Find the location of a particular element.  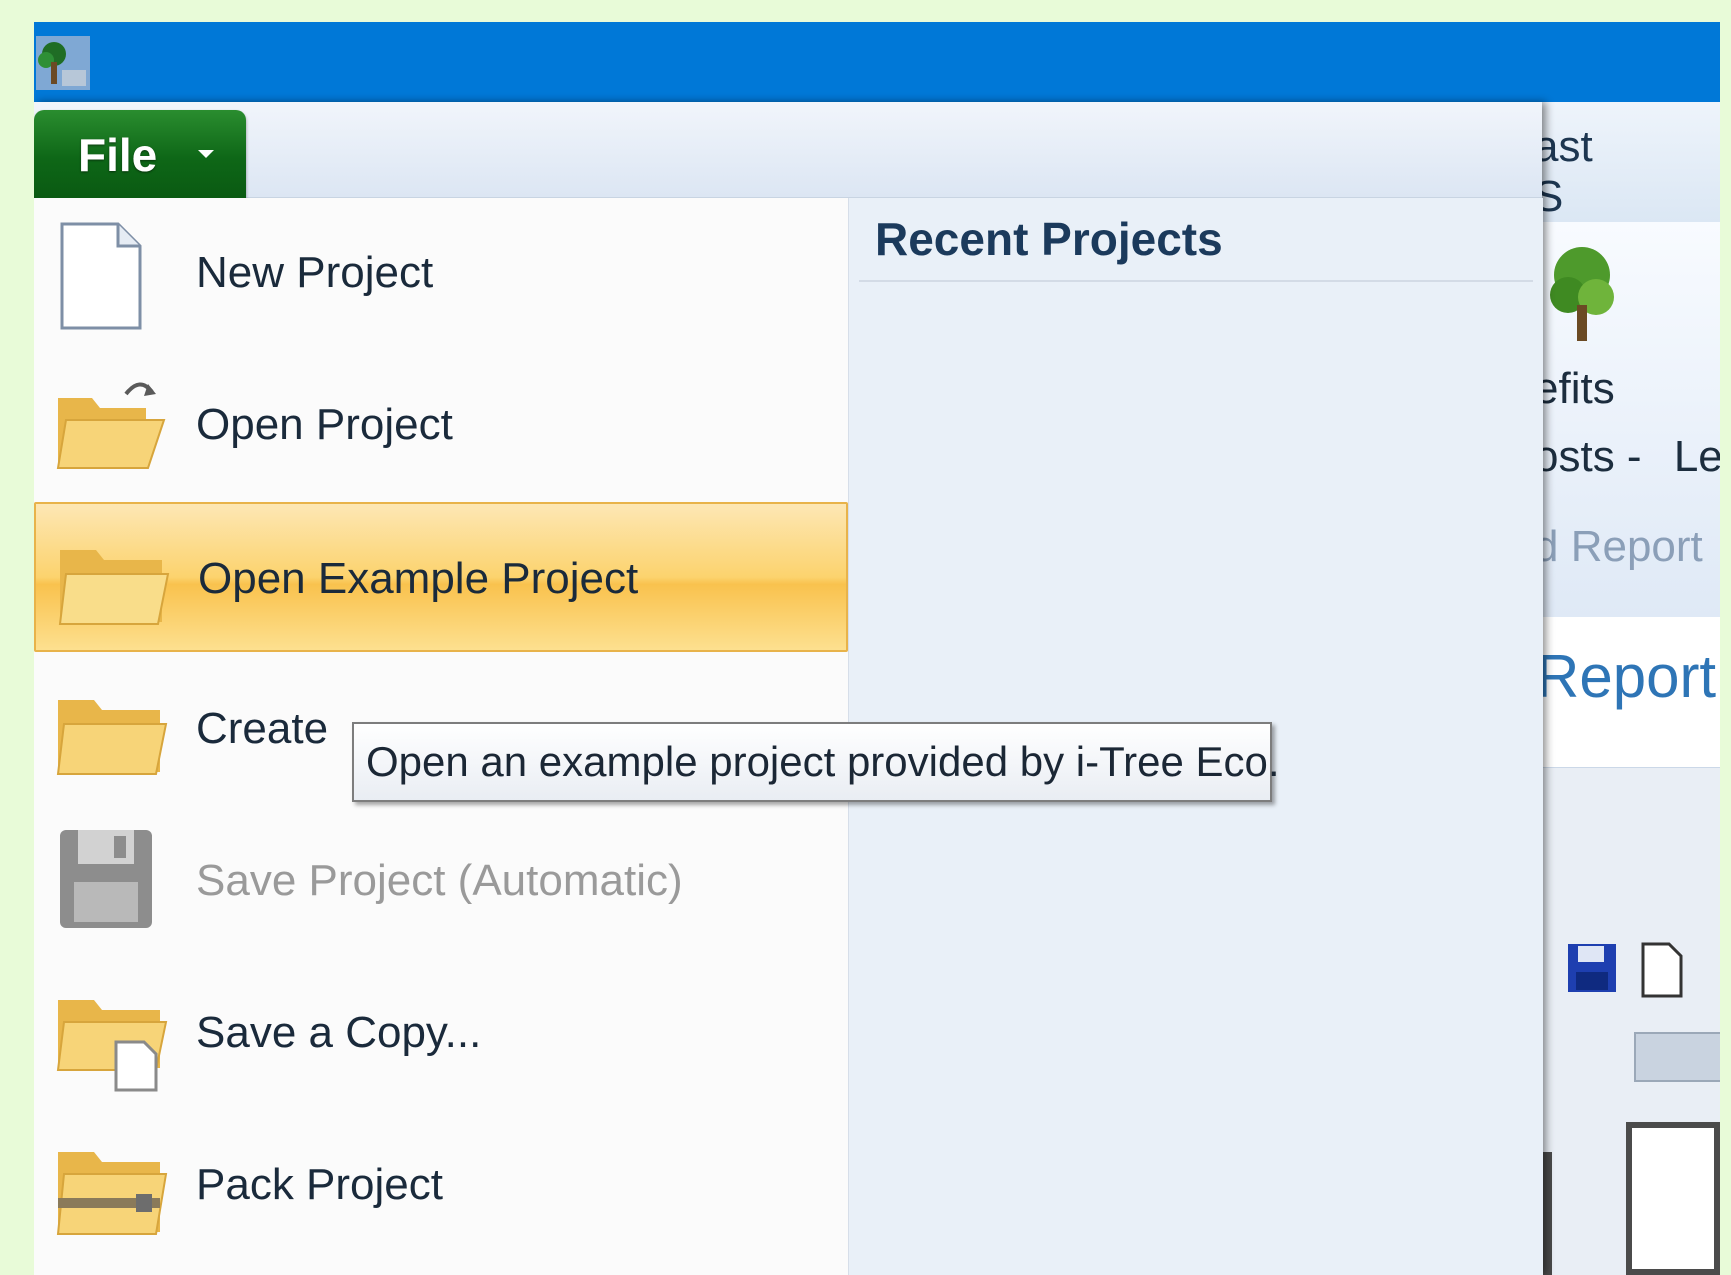

menu-header: File is located at coordinates (788, 150).